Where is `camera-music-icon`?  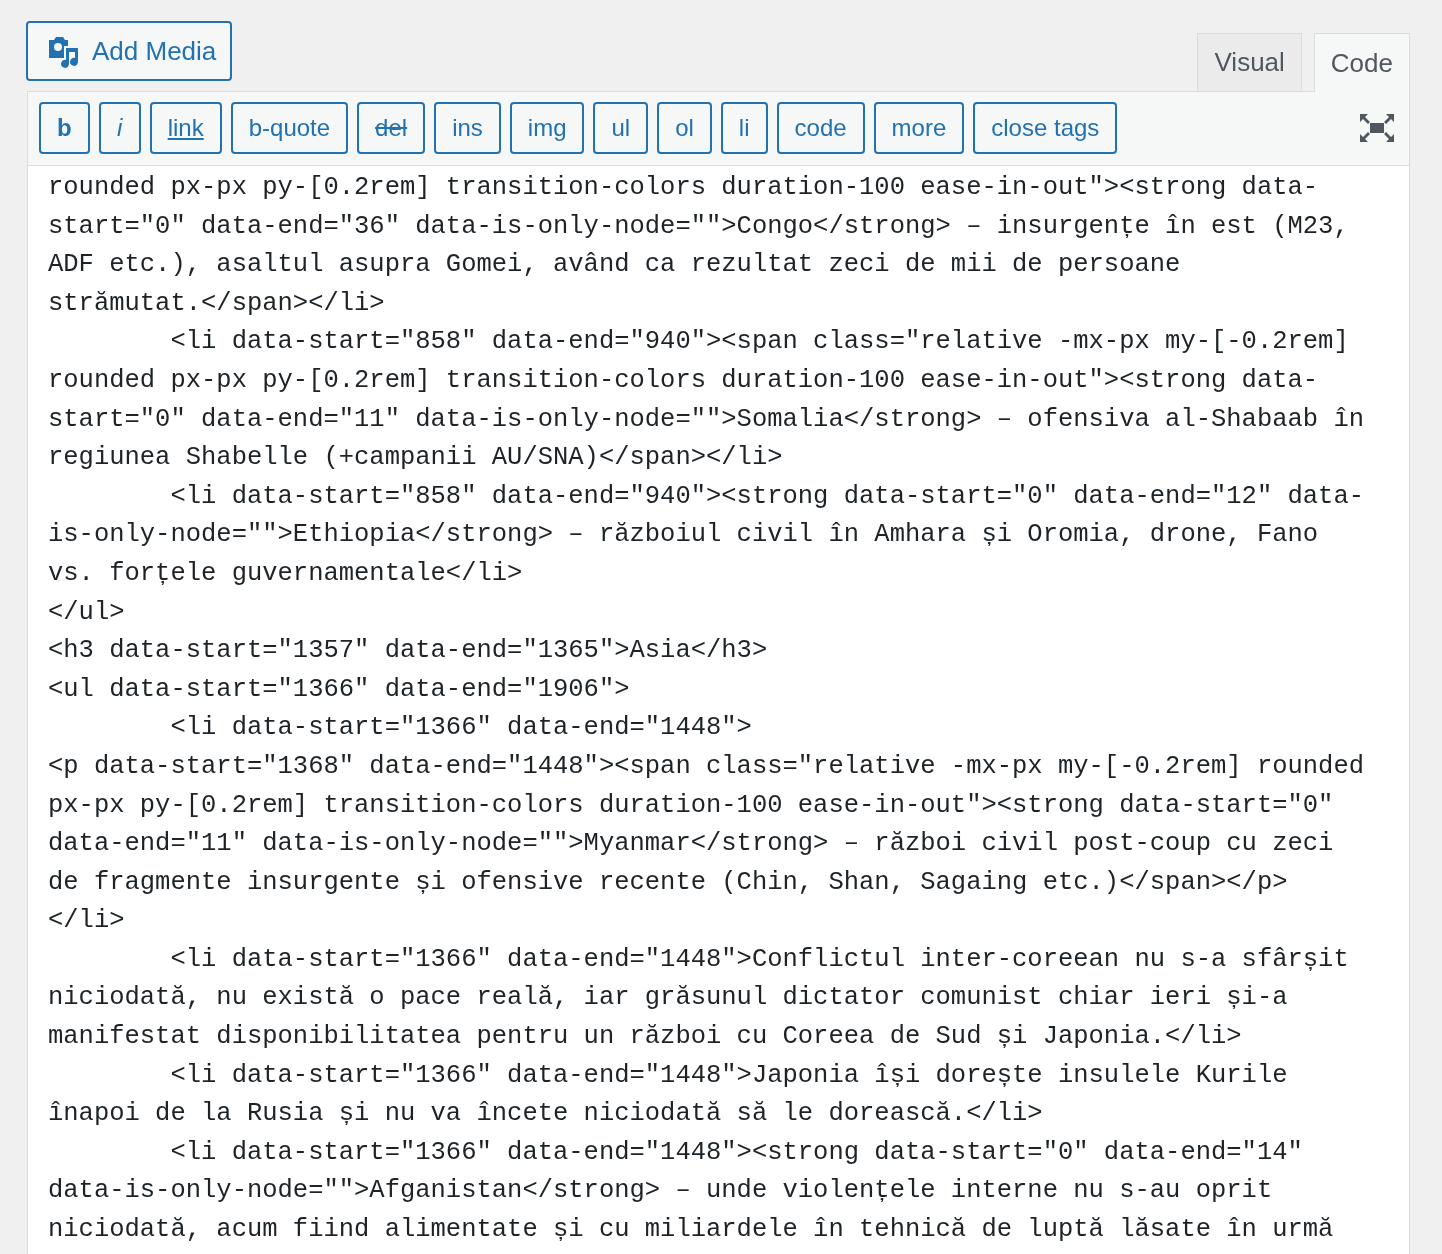 camera-music-icon is located at coordinates (63, 51).